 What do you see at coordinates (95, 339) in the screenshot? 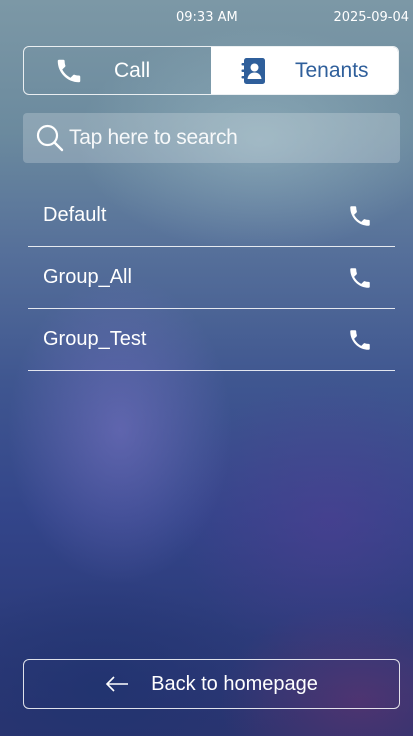
I see `group-name: Group_Test` at bounding box center [95, 339].